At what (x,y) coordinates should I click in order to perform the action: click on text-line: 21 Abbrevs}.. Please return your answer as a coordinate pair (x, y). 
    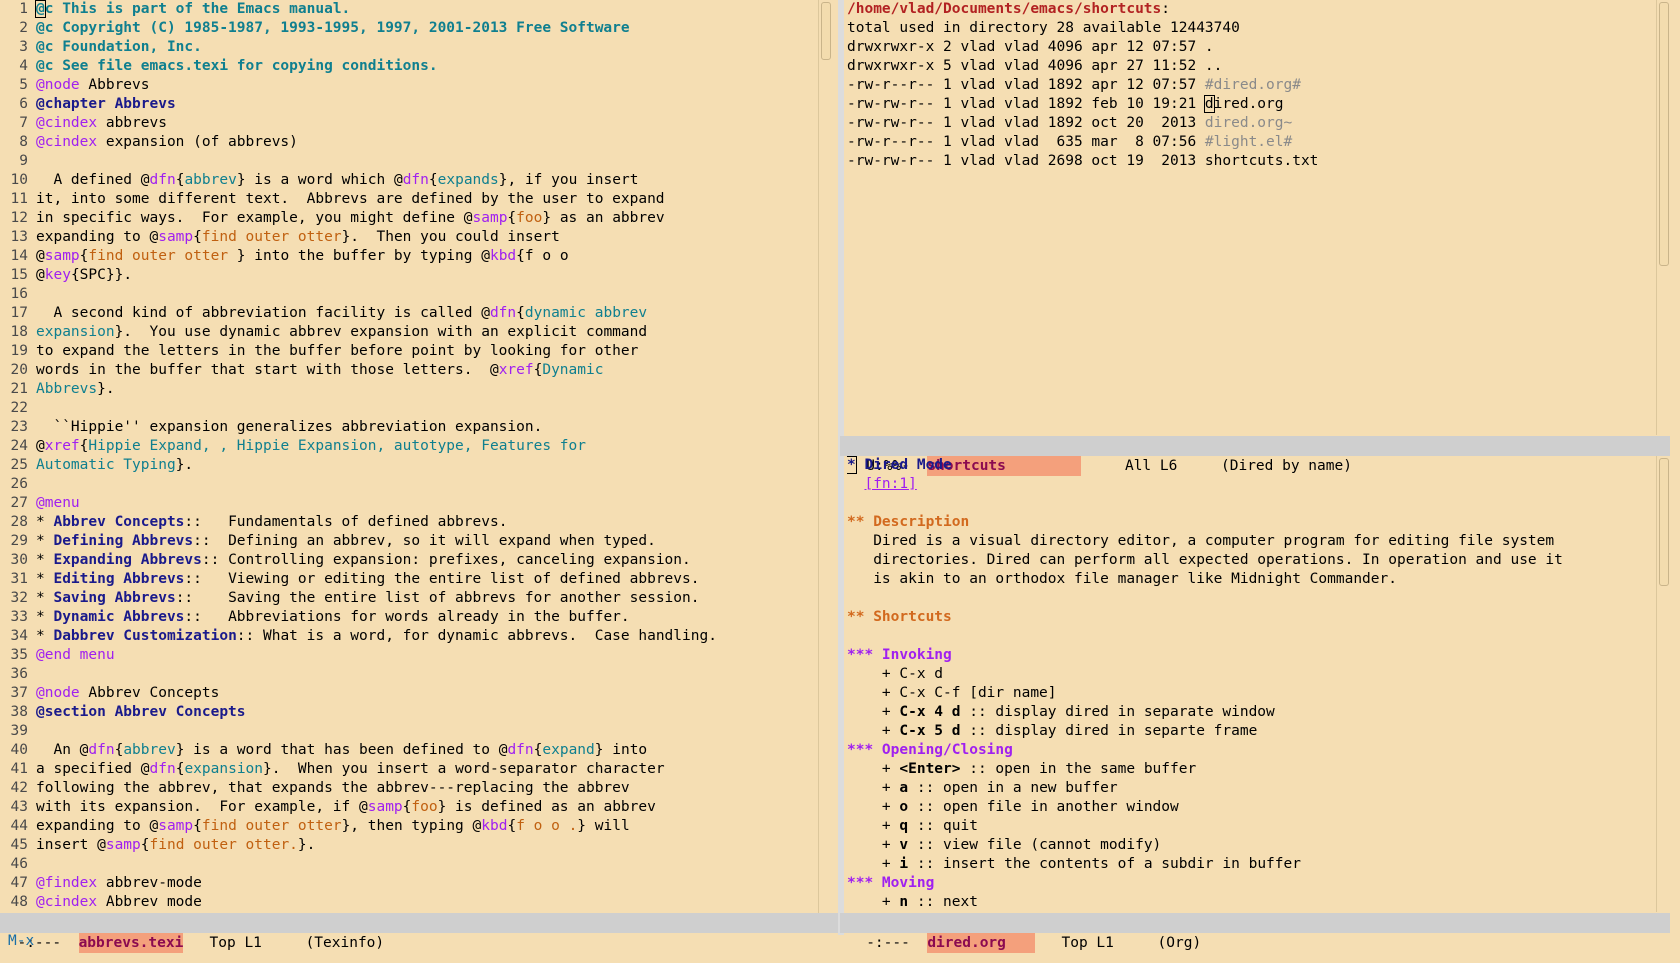
    Looking at the image, I should click on (409, 389).